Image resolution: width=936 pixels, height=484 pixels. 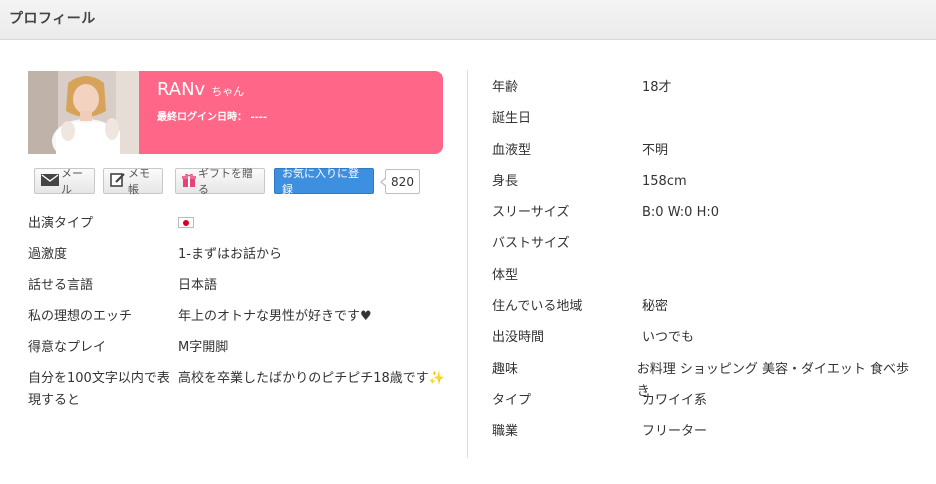 What do you see at coordinates (505, 369) in the screenshot?
I see `detail-label: 趣味` at bounding box center [505, 369].